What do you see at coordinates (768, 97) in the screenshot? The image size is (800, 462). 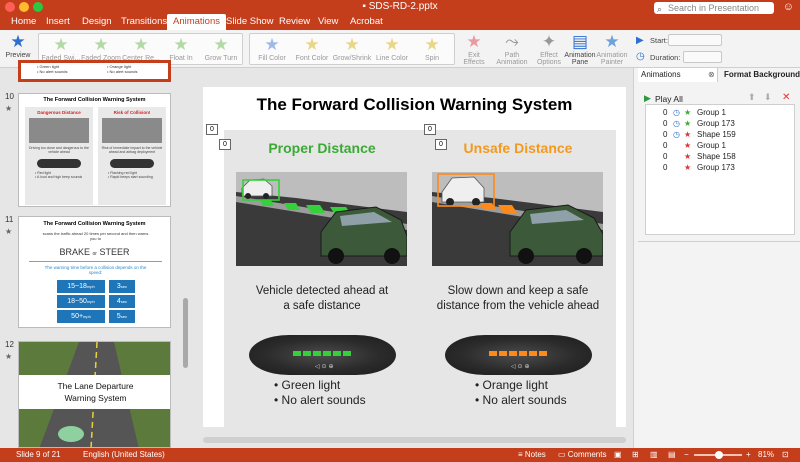 I see `move-down-icon: ⬇` at bounding box center [768, 97].